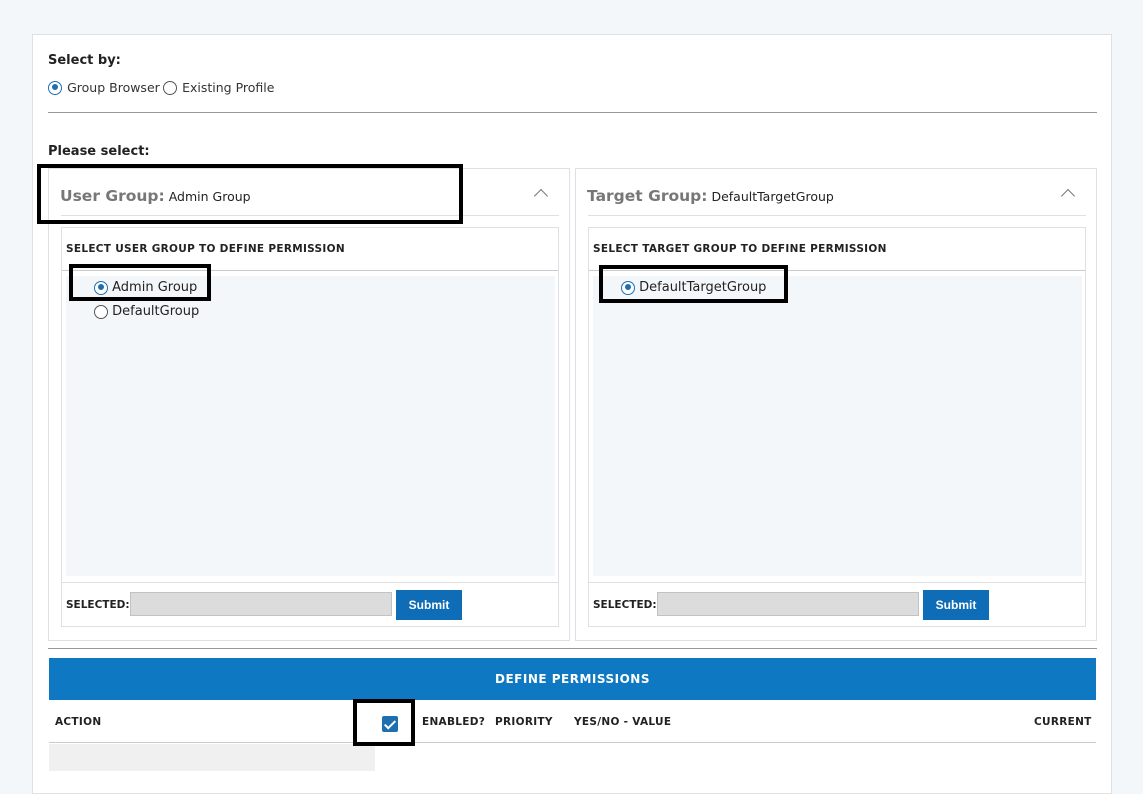  I want to click on select-by-label: Select by:, so click(84, 60).